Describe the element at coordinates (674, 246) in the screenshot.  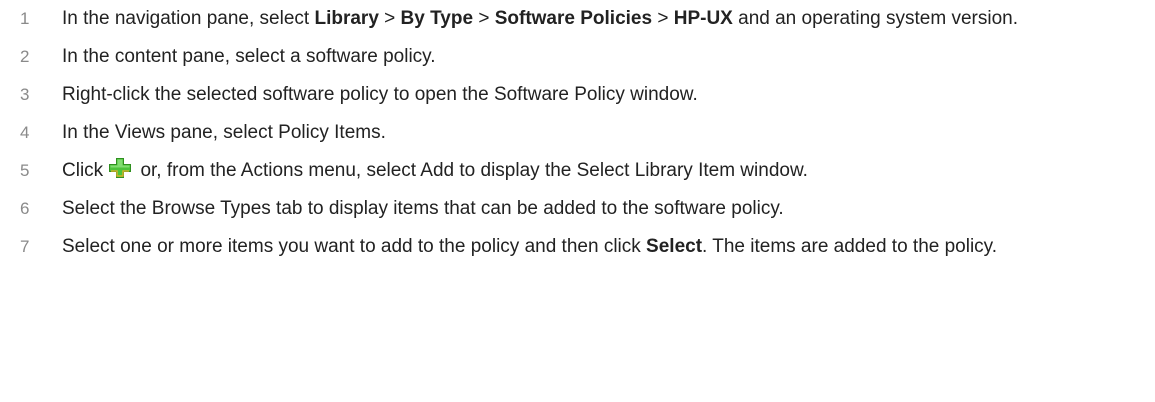
I see `bold-select: Select` at that location.